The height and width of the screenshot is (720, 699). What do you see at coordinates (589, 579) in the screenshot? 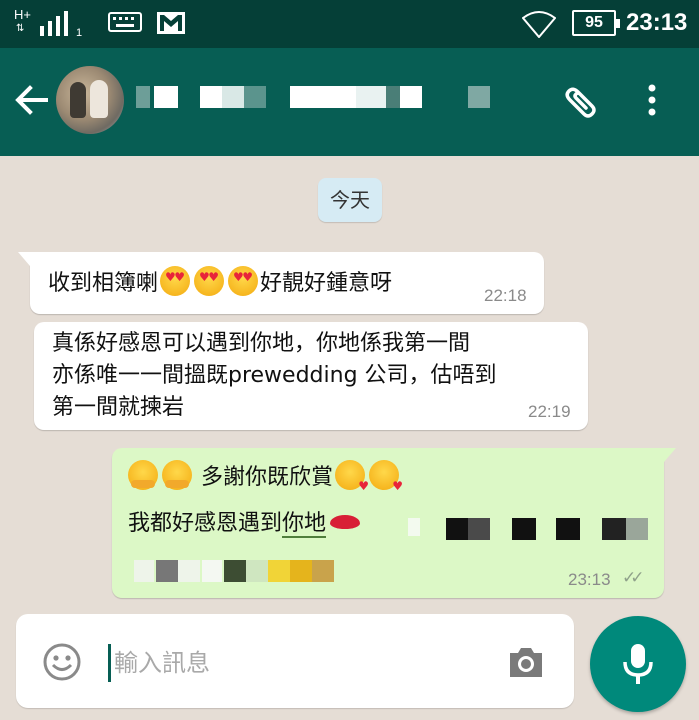
I see `message-time: 23:13` at bounding box center [589, 579].